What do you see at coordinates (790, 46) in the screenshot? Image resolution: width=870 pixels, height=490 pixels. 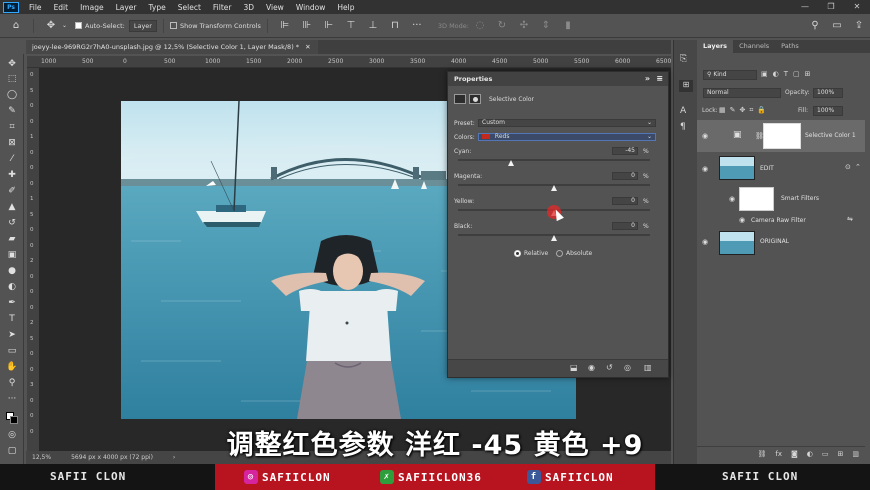 I see `tab-paths: Paths` at bounding box center [790, 46].